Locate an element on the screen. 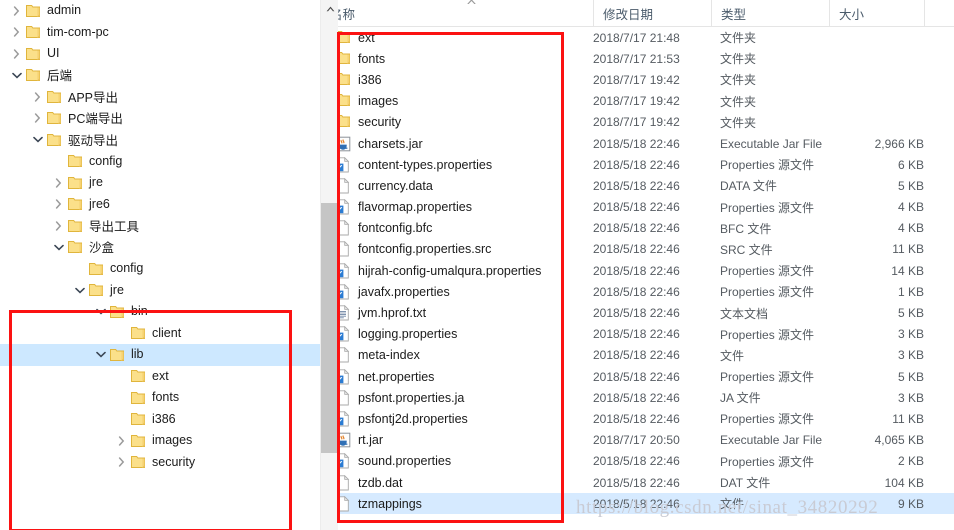 This screenshot has width=954, height=530. tree-item-UI: UI is located at coordinates (160, 54).